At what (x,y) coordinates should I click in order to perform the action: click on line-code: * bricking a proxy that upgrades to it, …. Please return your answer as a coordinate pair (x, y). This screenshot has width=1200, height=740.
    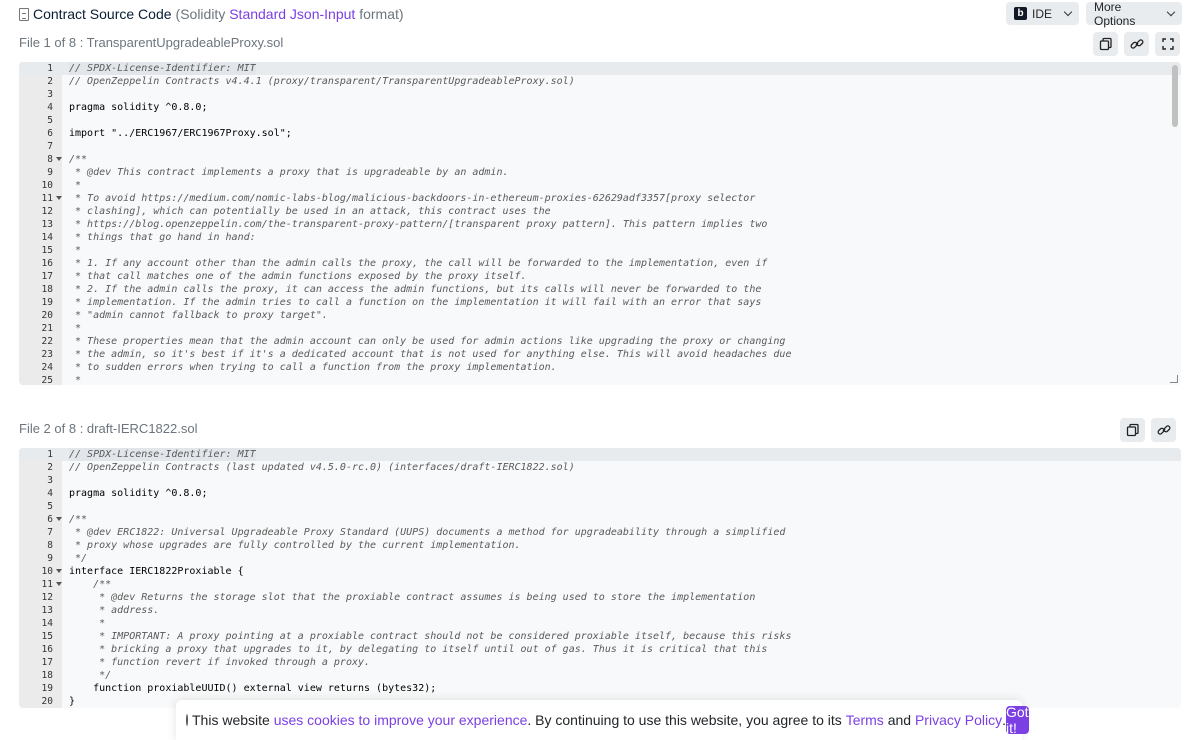
    Looking at the image, I should click on (418, 649).